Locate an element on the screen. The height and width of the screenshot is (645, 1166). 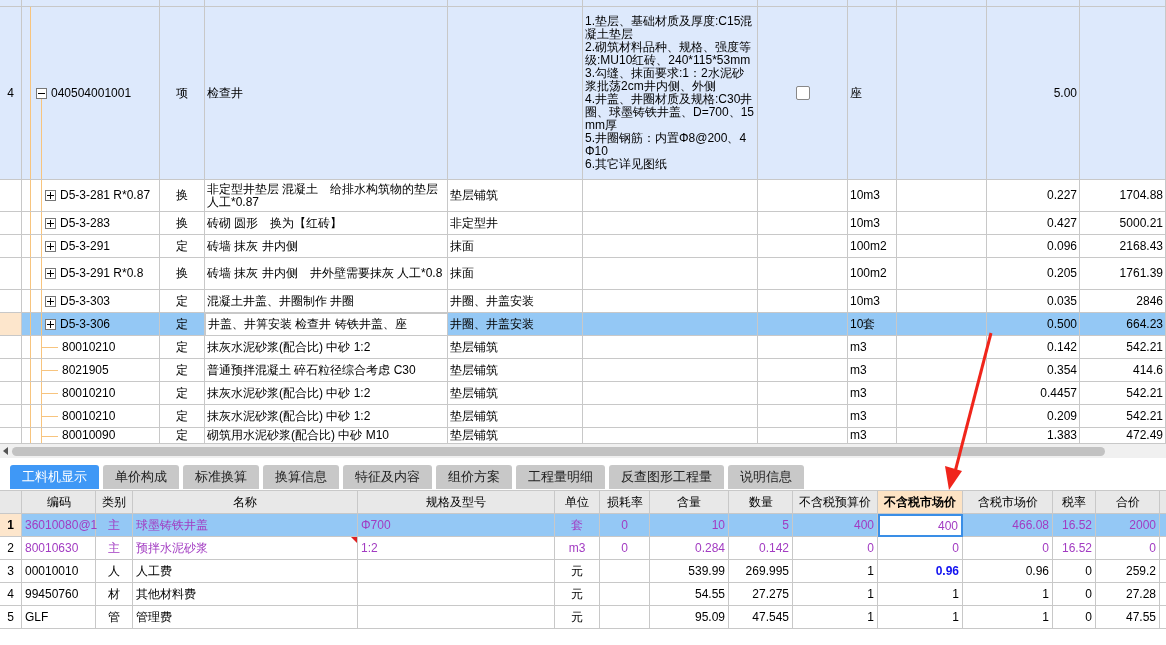
code-text: D5-3-281 R*0.87 is located at coordinates (105, 195).